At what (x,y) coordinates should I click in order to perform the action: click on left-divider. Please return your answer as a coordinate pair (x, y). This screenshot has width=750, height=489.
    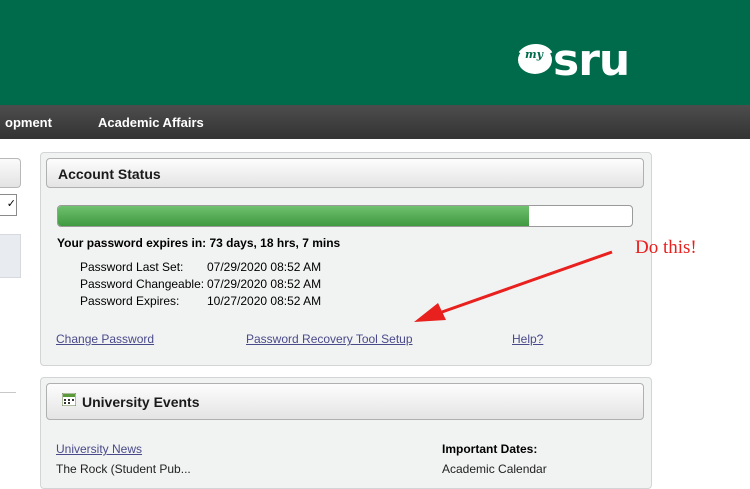
    Looking at the image, I should click on (8, 392).